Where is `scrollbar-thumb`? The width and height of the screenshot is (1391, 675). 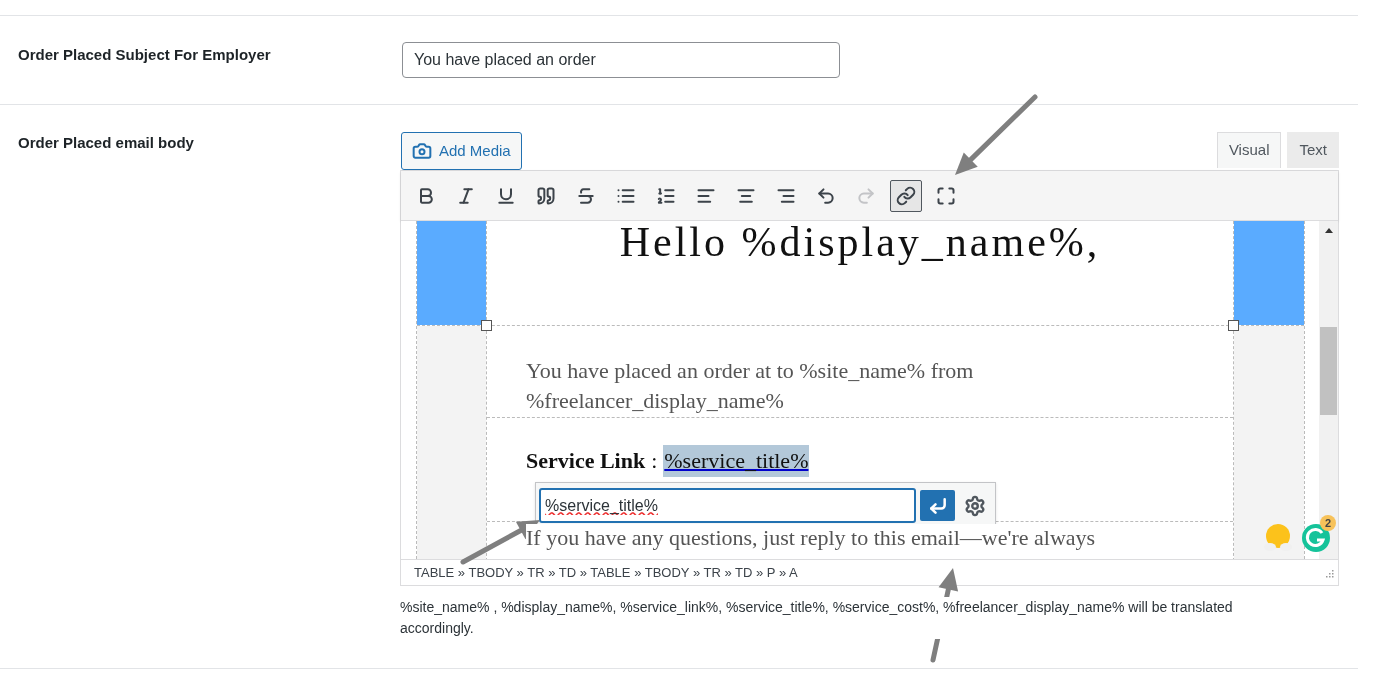 scrollbar-thumb is located at coordinates (1328, 371).